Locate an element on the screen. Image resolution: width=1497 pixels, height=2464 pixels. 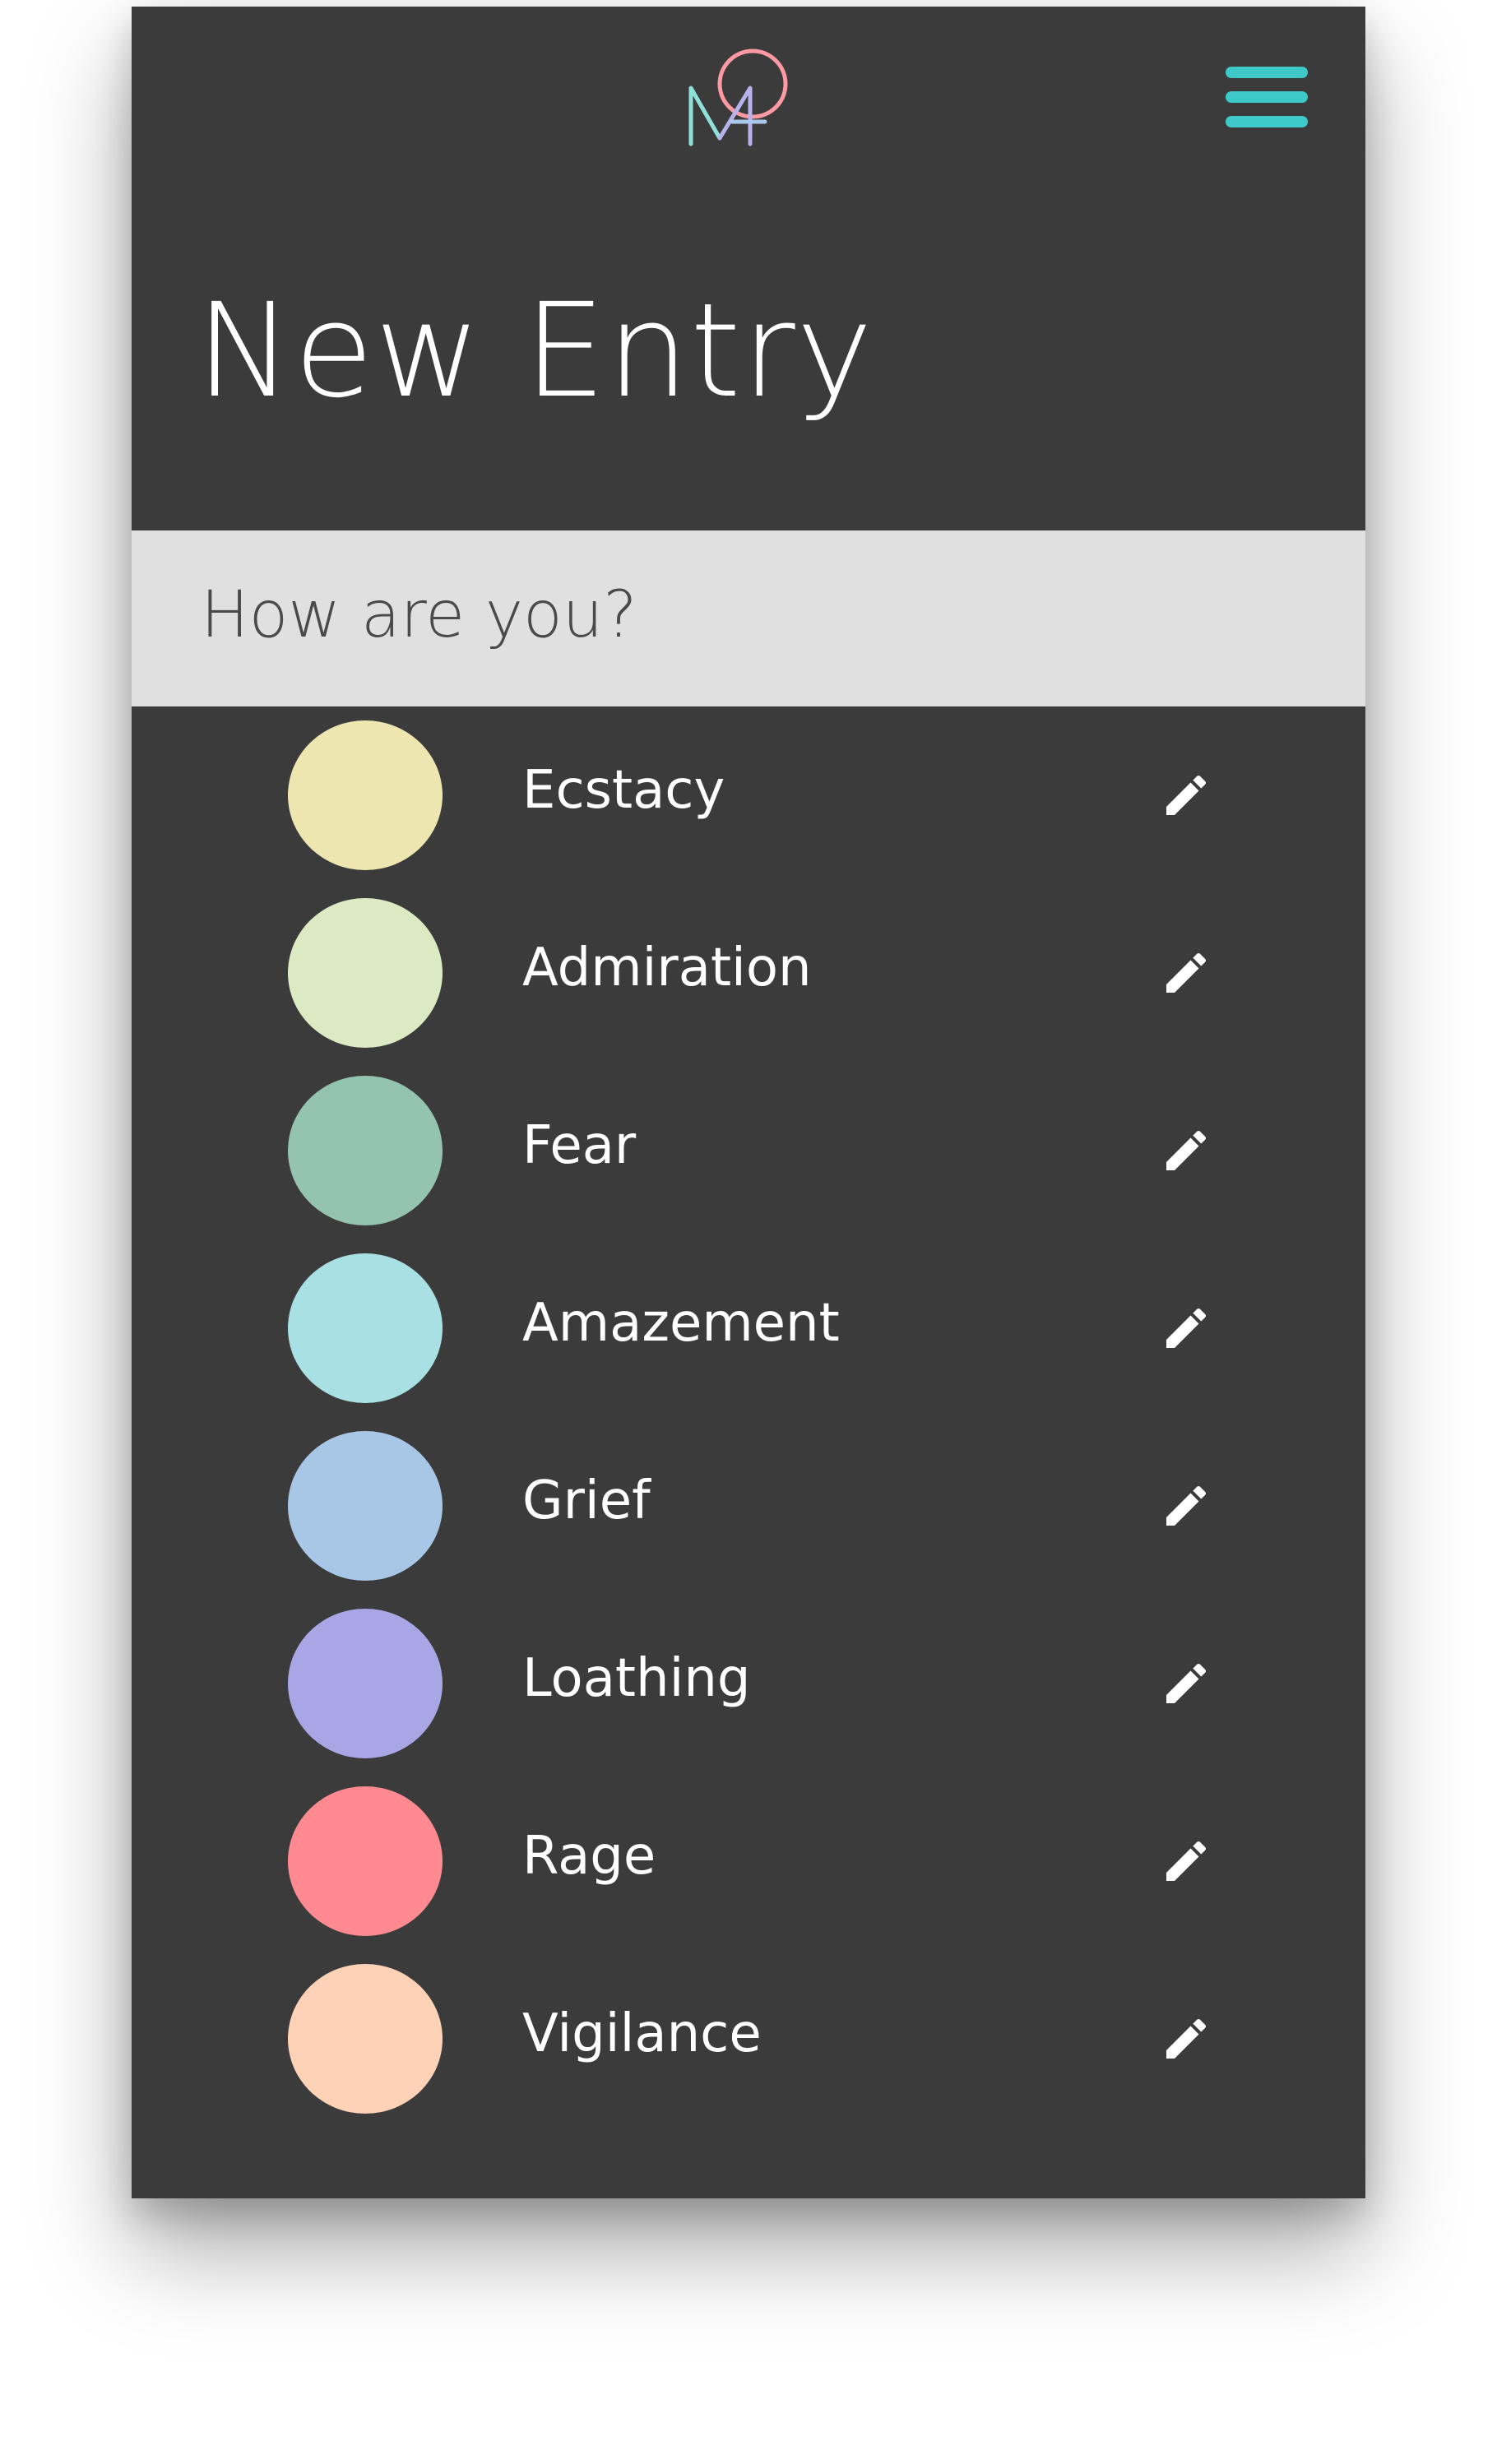
emotion-row-fear: Fear is located at coordinates (748, 1150).